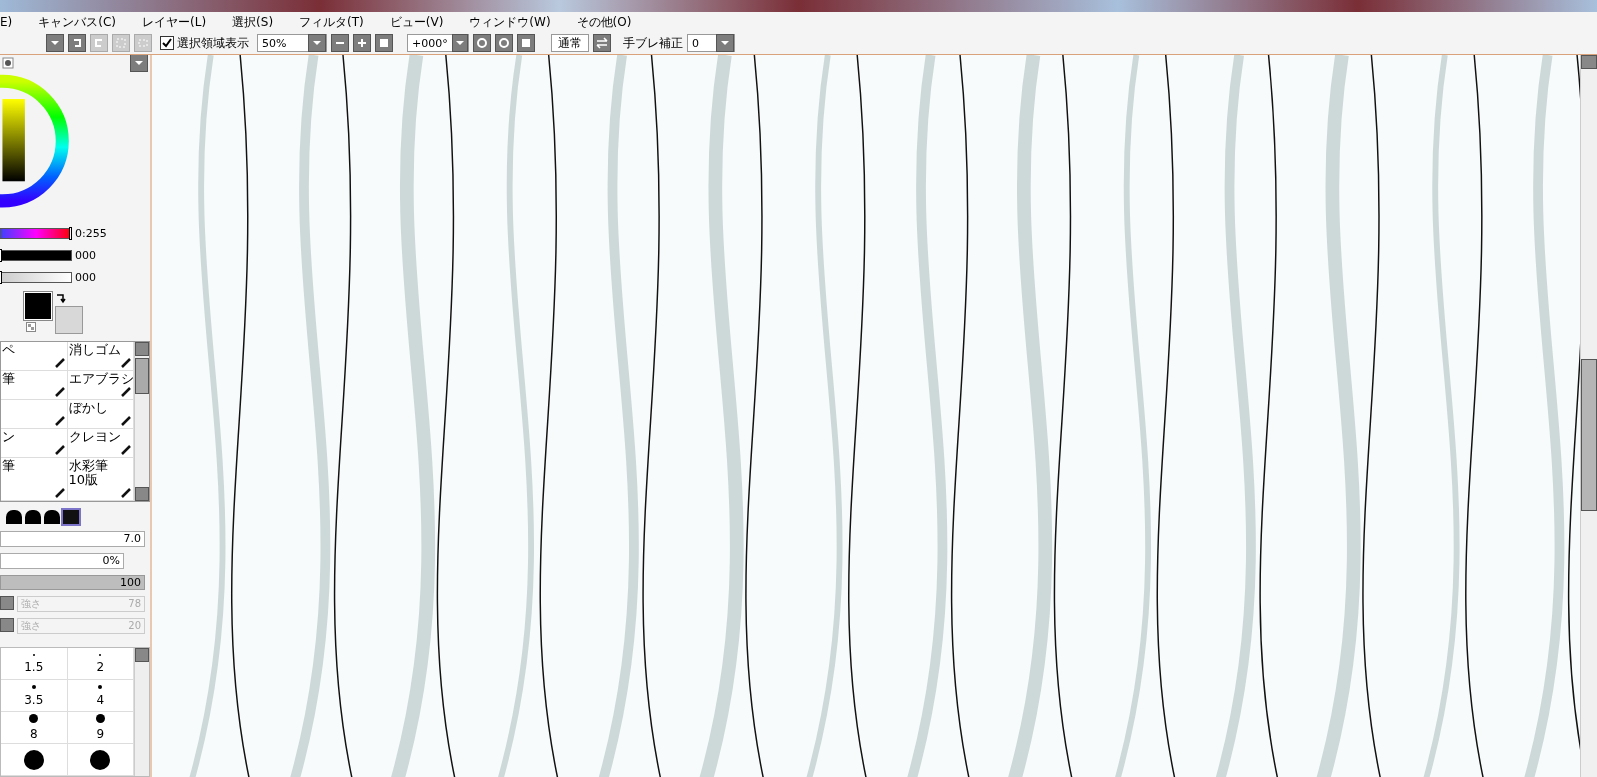  Describe the element at coordinates (34, 664) in the screenshot. I see `brush-size-cell: 1.5` at that location.